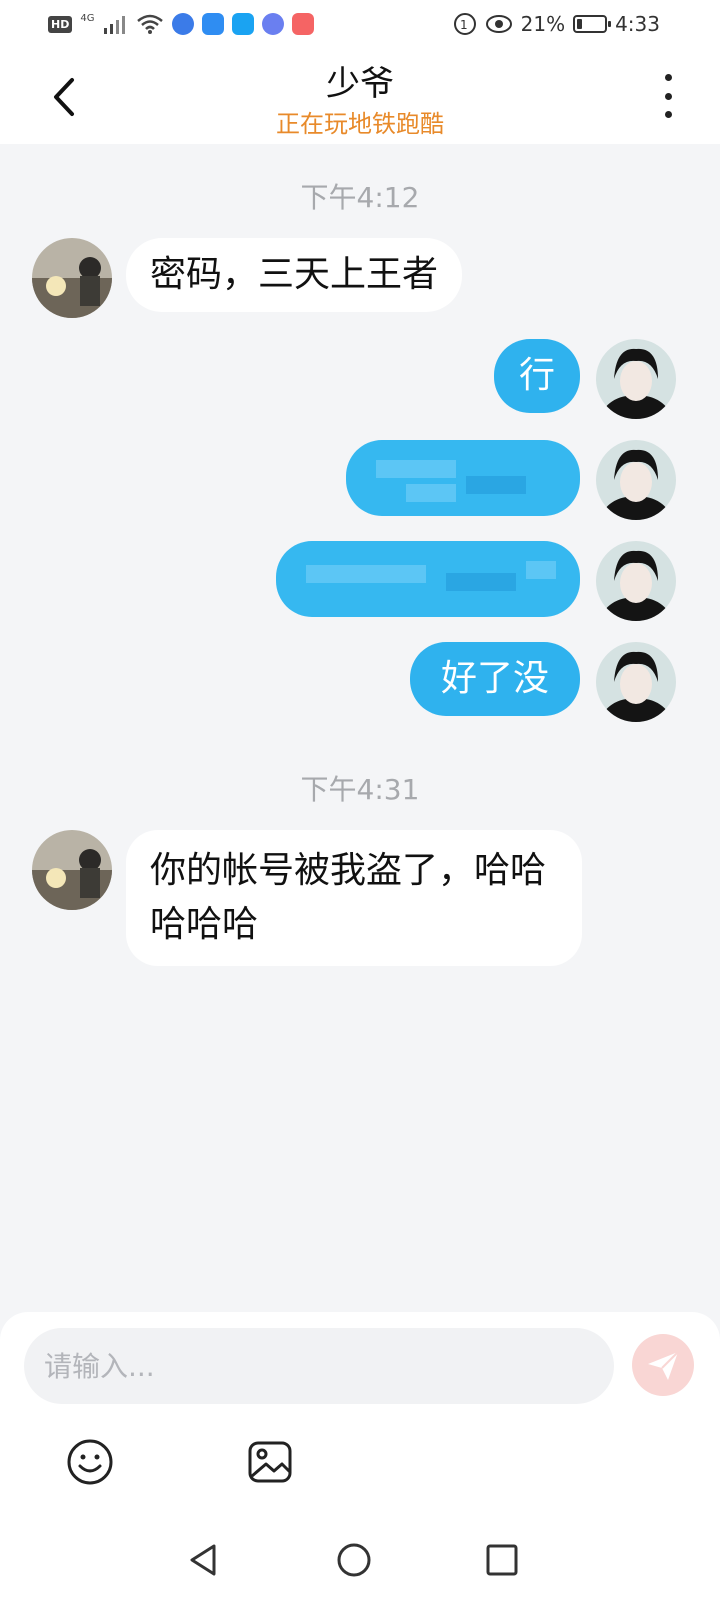 This screenshot has width=720, height=1600. Describe the element at coordinates (637, 24) in the screenshot. I see `clock: 4:33` at that location.